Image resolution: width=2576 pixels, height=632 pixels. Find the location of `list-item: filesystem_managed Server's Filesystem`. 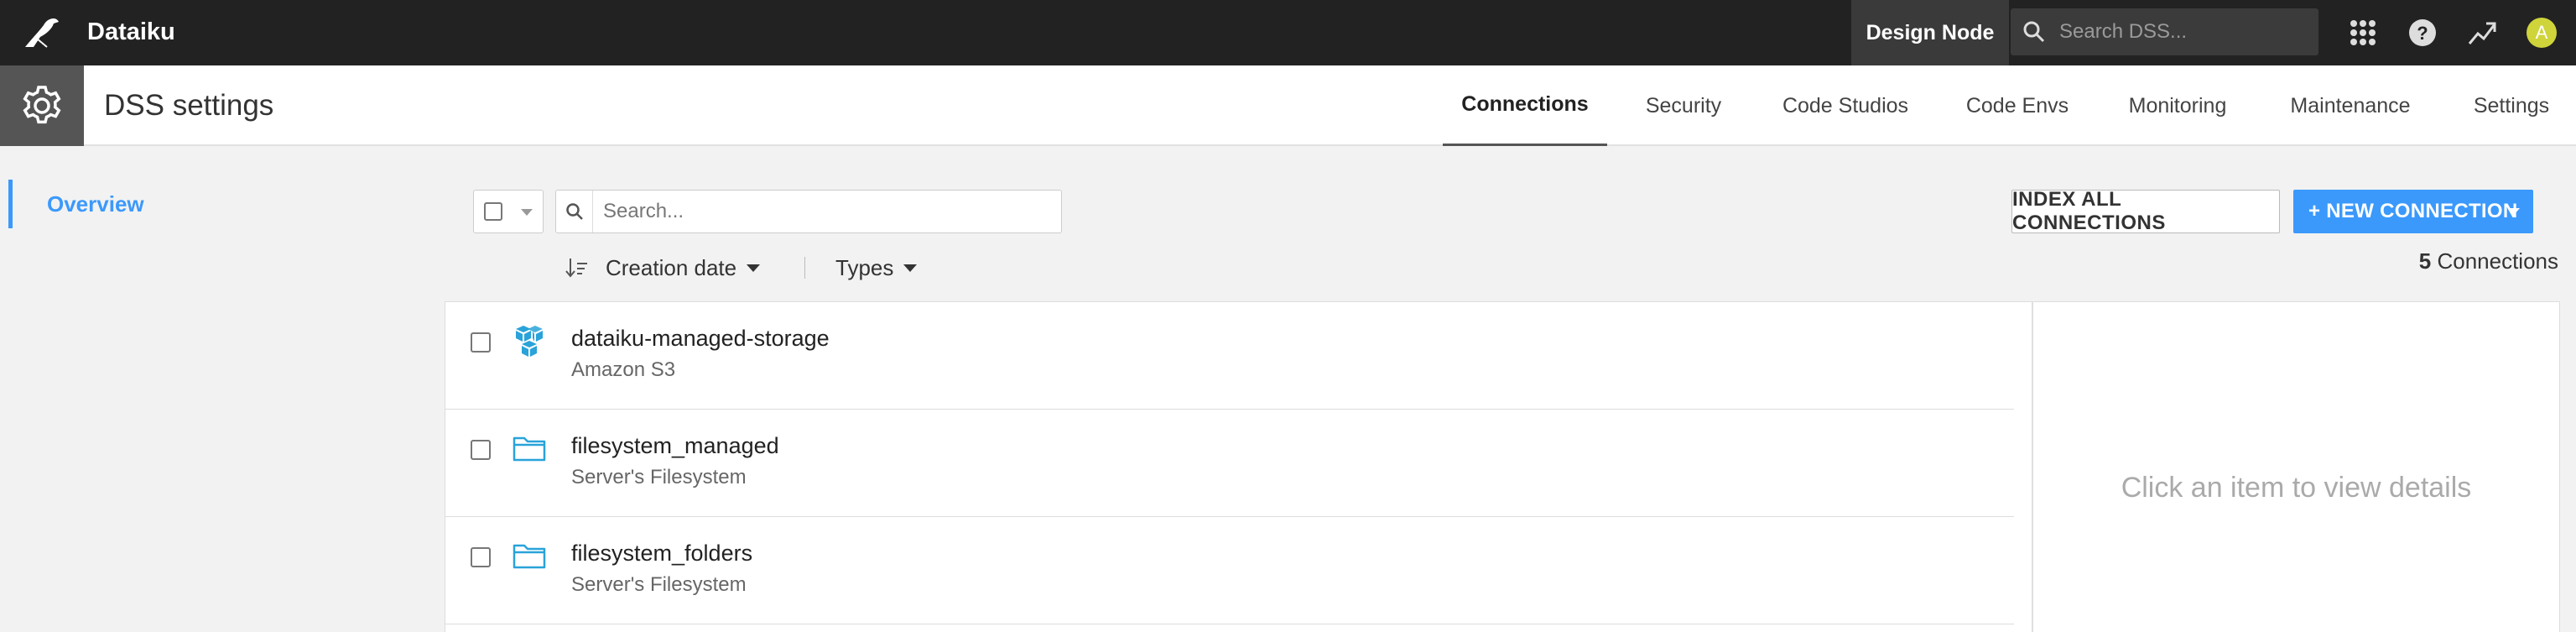

list-item: filesystem_managed Server's Filesystem is located at coordinates (1229, 463).